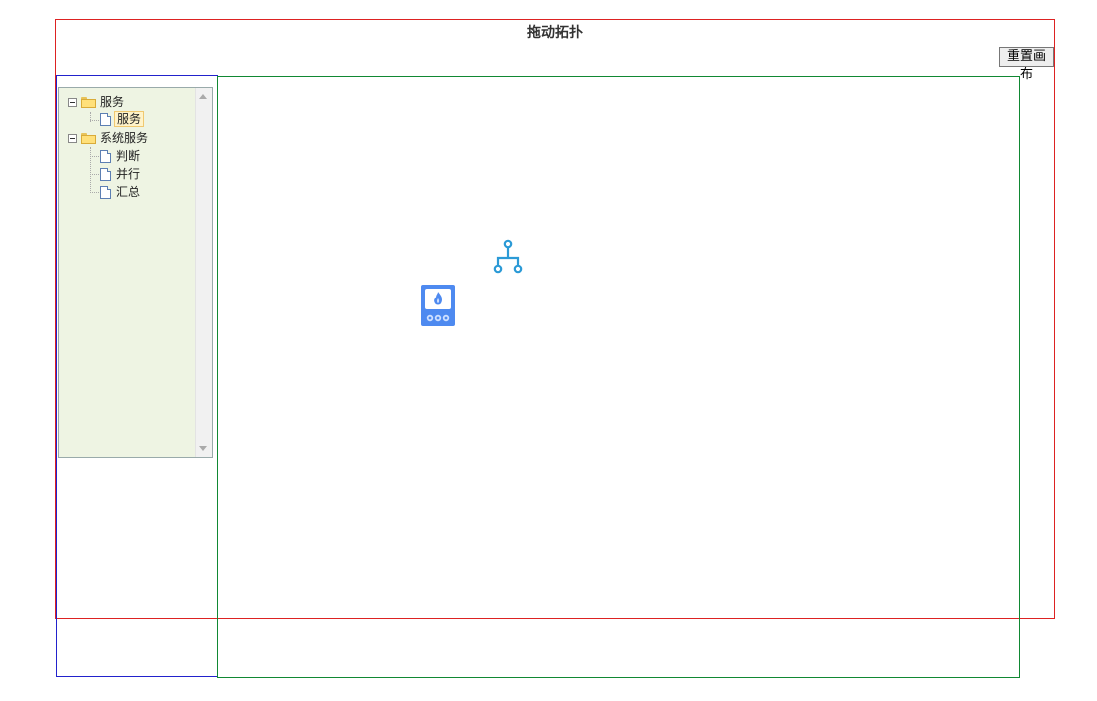 This screenshot has height=701, width=1097. What do you see at coordinates (124, 138) in the screenshot?
I see `tree-node-label: 系统服务` at bounding box center [124, 138].